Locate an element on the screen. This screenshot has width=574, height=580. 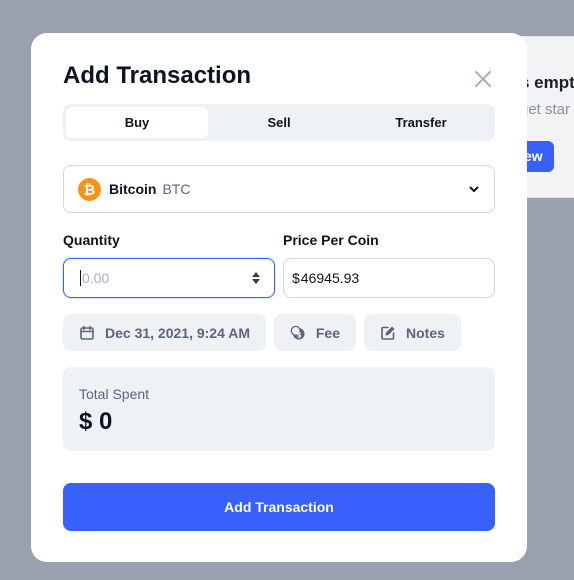
coin-symbol: BTC is located at coordinates (176, 189).